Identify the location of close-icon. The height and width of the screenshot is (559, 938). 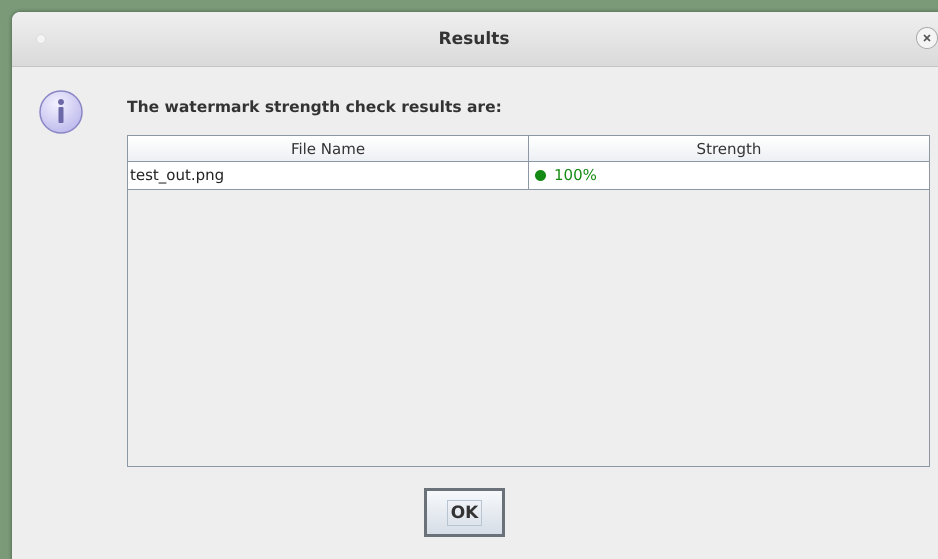
(927, 38).